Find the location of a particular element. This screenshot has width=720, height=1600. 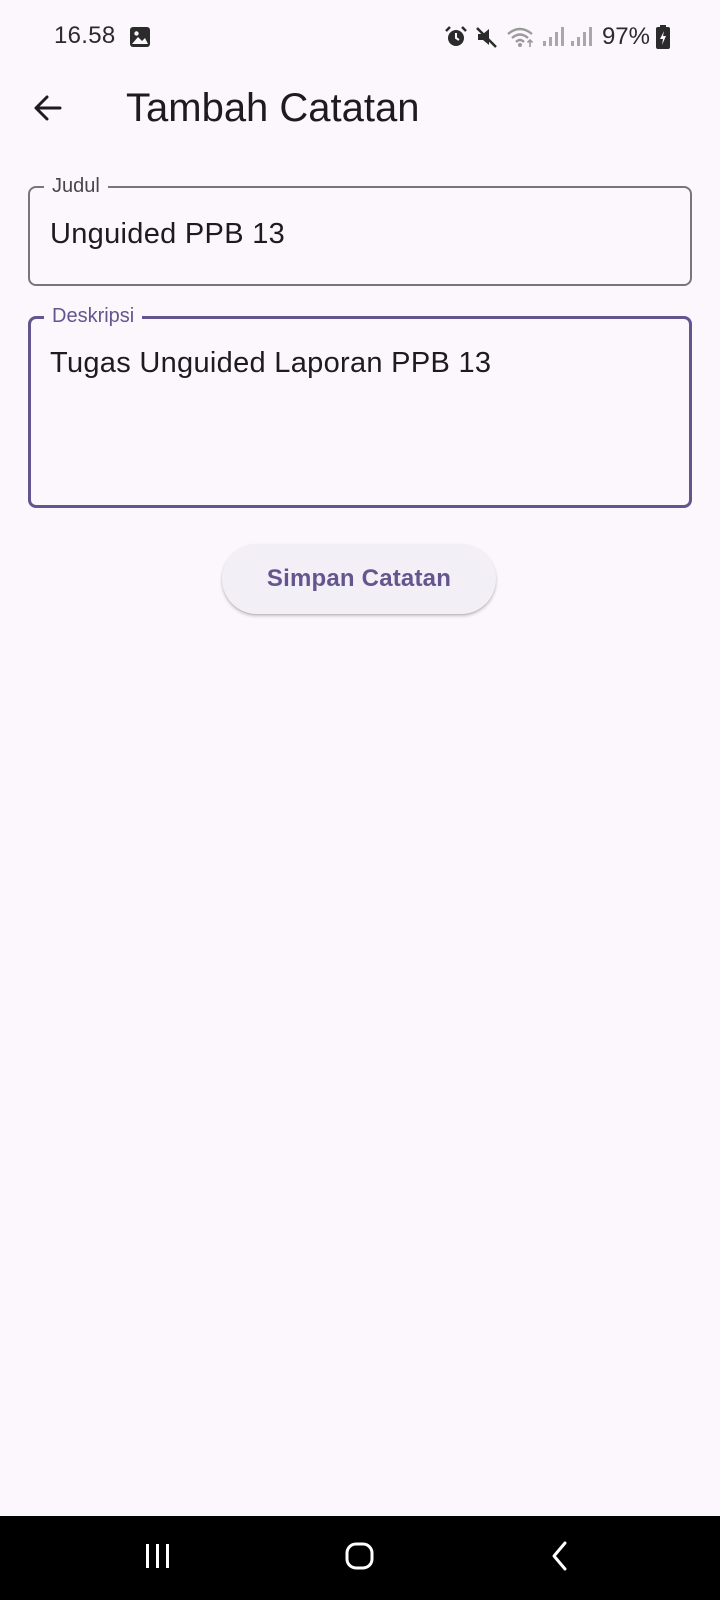

deskripsi-field: Deskripsi Tugas Unguided Laporan PPB 13 is located at coordinates (360, 406).